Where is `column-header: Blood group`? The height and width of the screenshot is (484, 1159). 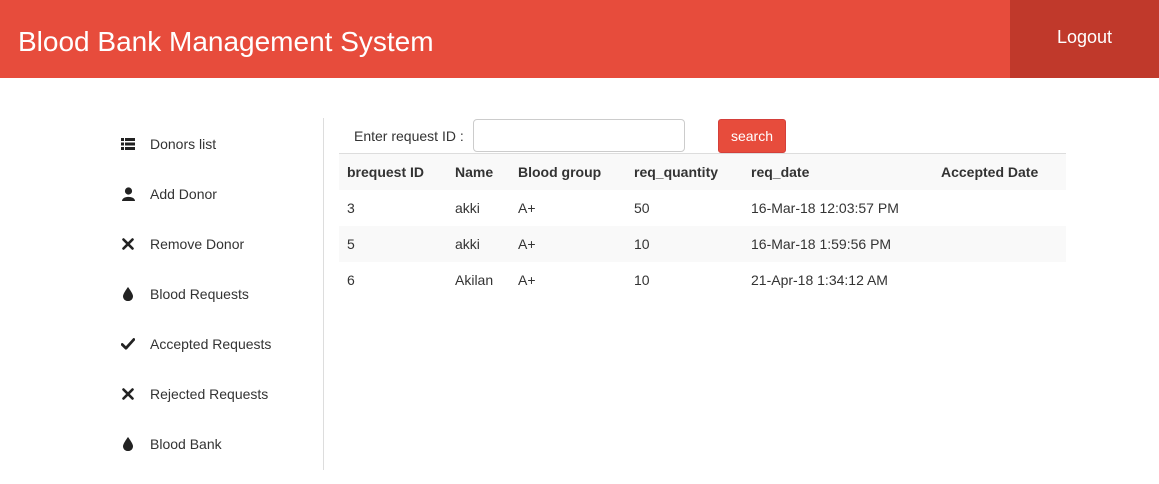 column-header: Blood group is located at coordinates (568, 171).